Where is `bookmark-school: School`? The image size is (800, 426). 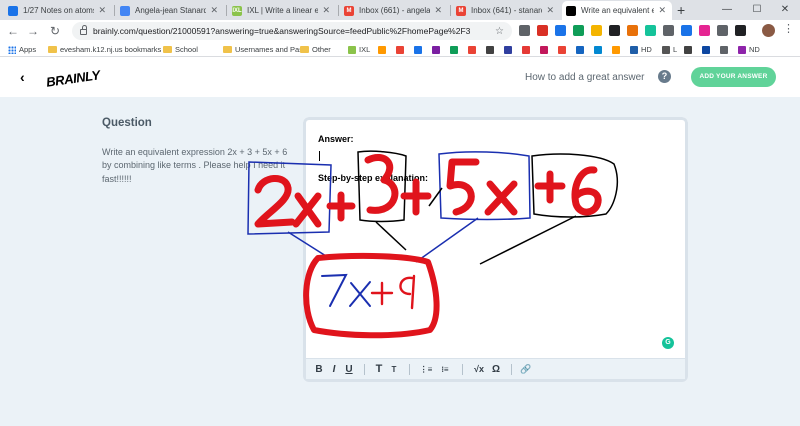
bookmark-school: School is located at coordinates (180, 49).